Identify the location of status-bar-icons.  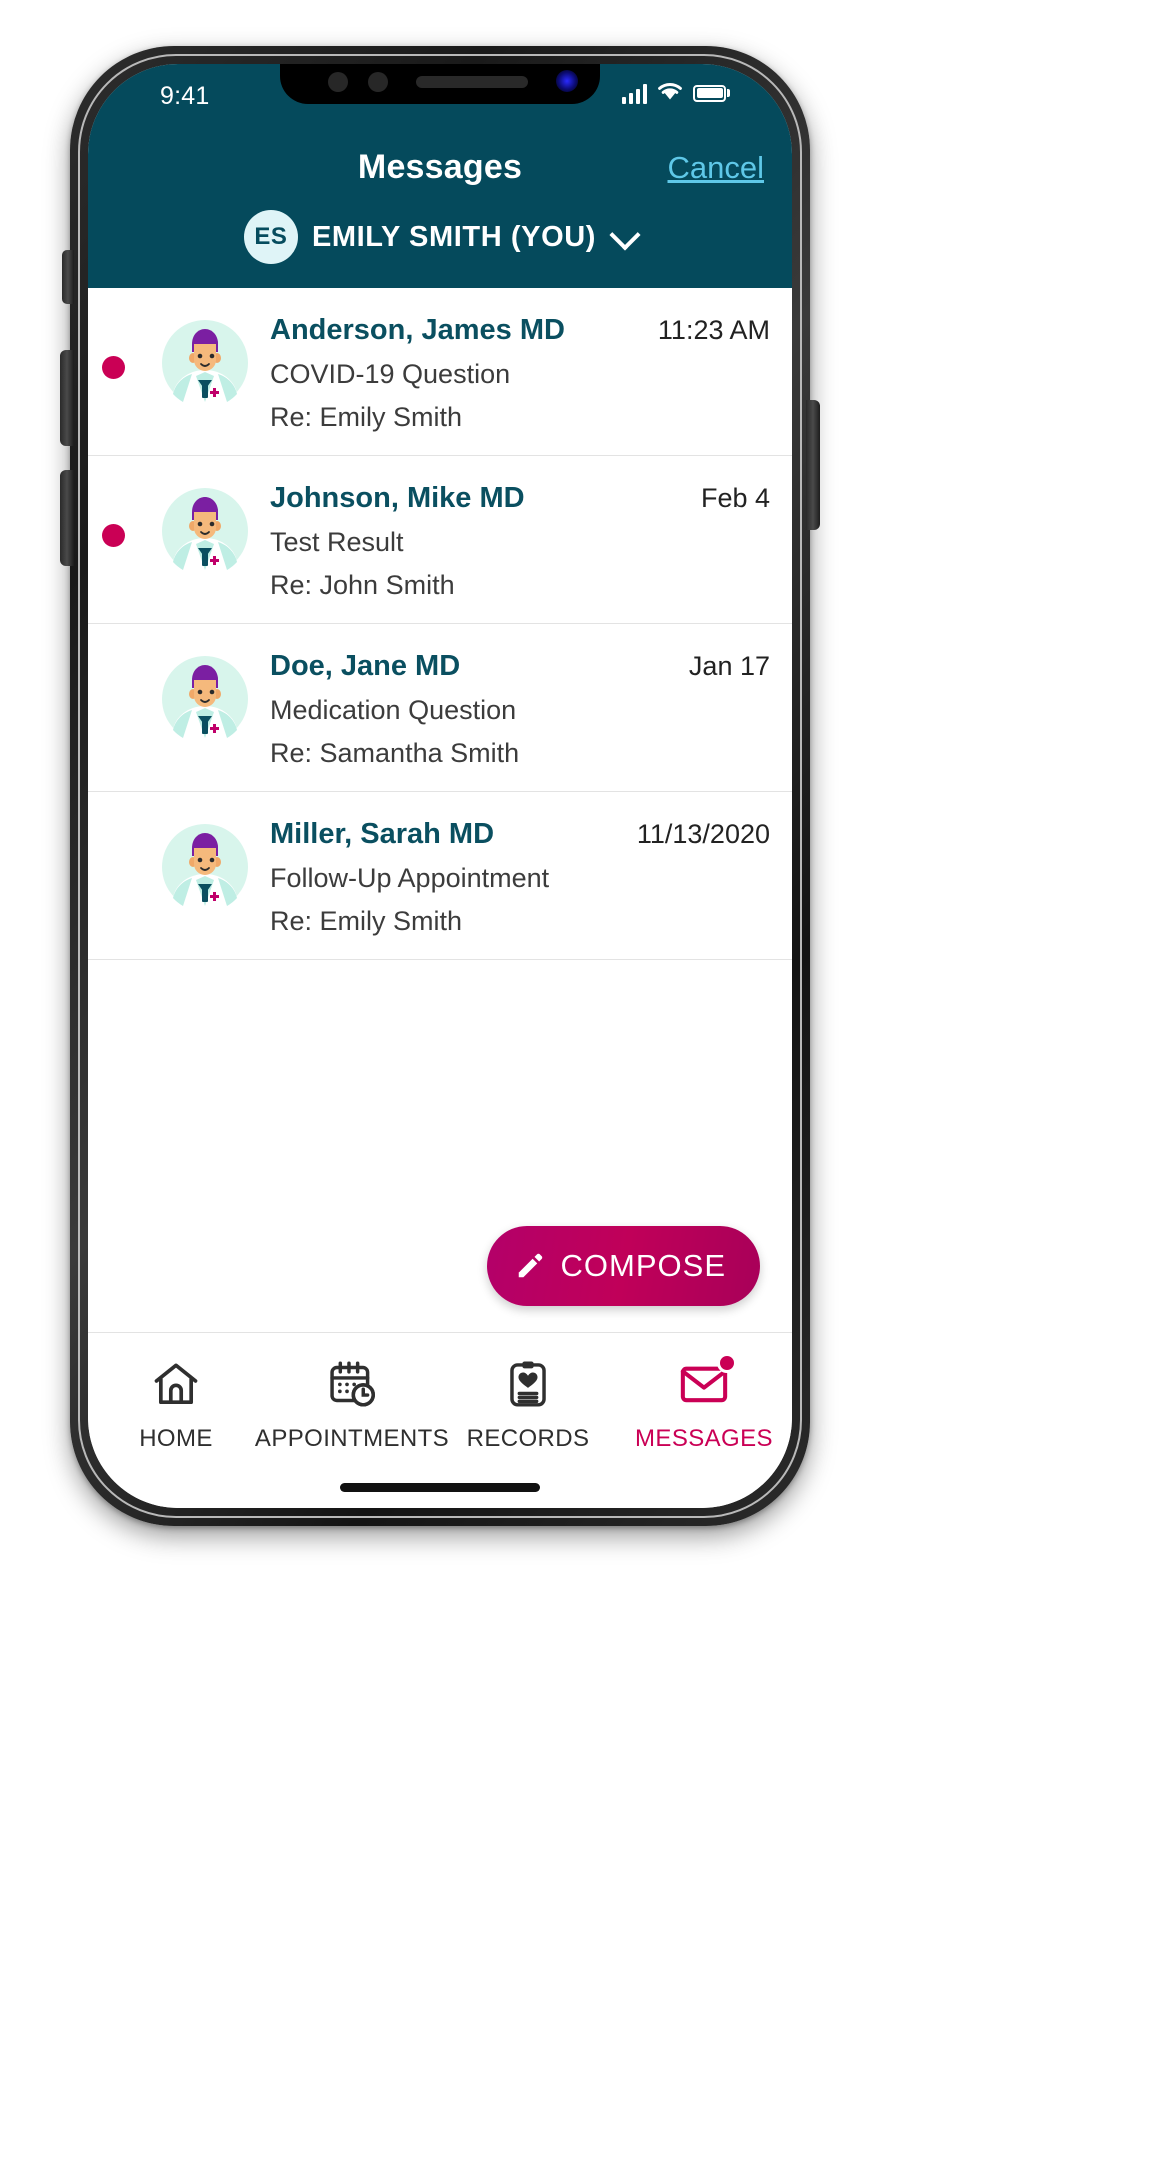
(676, 93).